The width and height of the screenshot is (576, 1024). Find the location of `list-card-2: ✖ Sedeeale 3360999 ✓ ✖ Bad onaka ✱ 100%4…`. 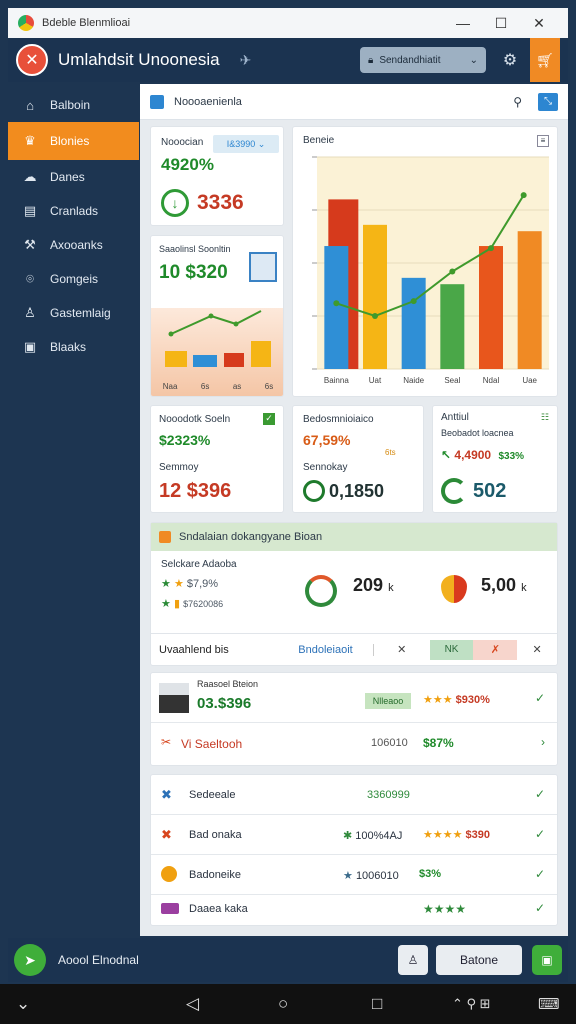

list-card-2: ✖ Sedeeale 3360999 ✓ ✖ Bad onaka ✱ 100%4… is located at coordinates (354, 850).